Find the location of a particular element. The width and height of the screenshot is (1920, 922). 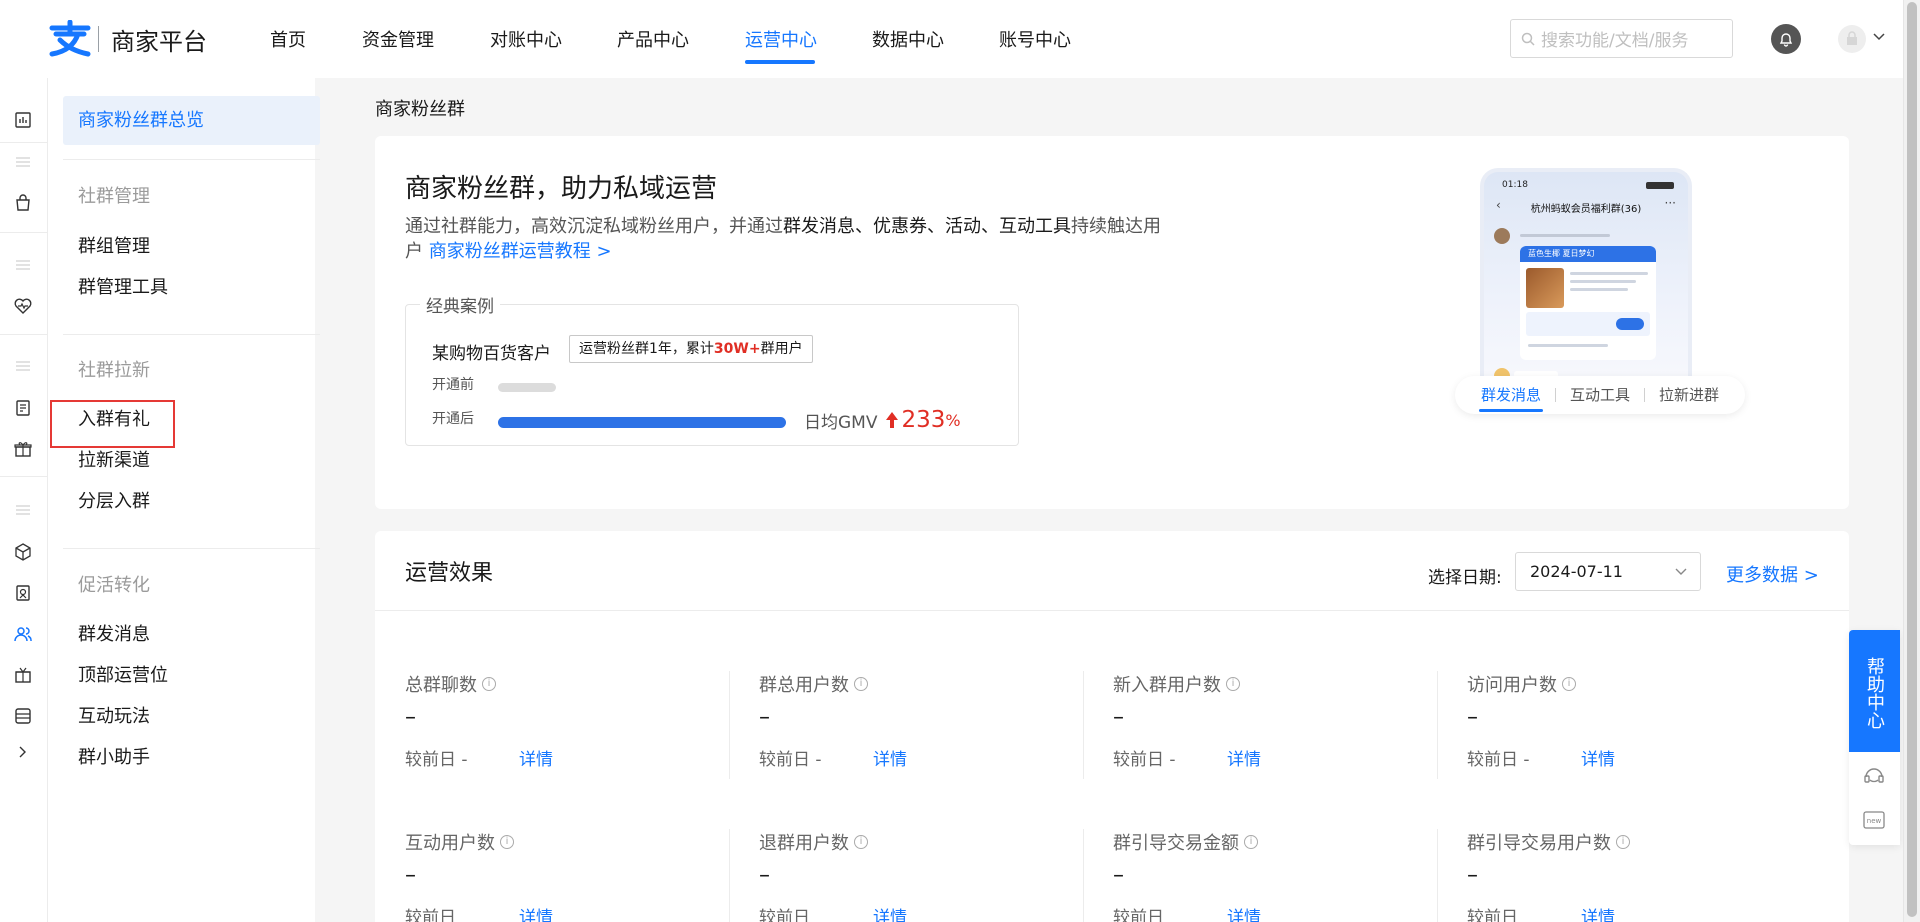

nav-data: 数据中心 is located at coordinates (908, 39).